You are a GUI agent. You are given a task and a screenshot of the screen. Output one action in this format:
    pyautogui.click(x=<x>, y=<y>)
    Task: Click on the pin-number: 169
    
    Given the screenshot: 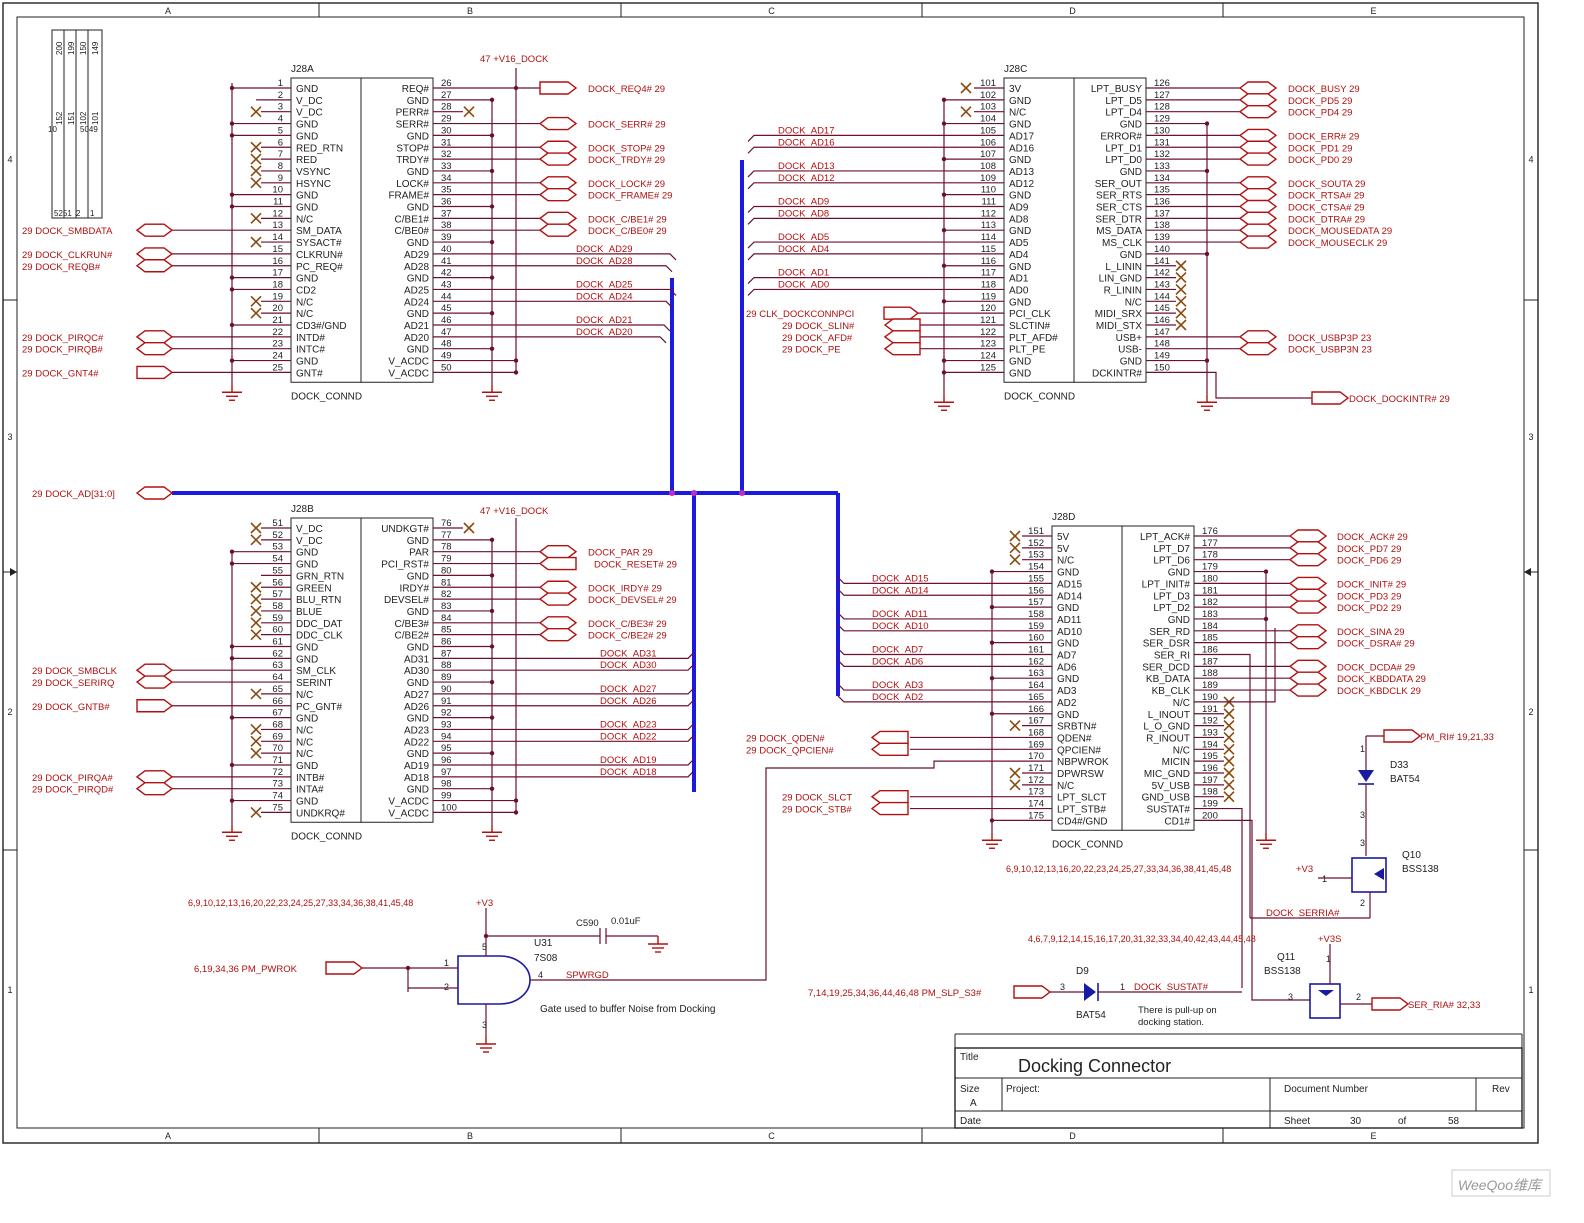 What is the action you would take?
    pyautogui.click(x=1036, y=744)
    